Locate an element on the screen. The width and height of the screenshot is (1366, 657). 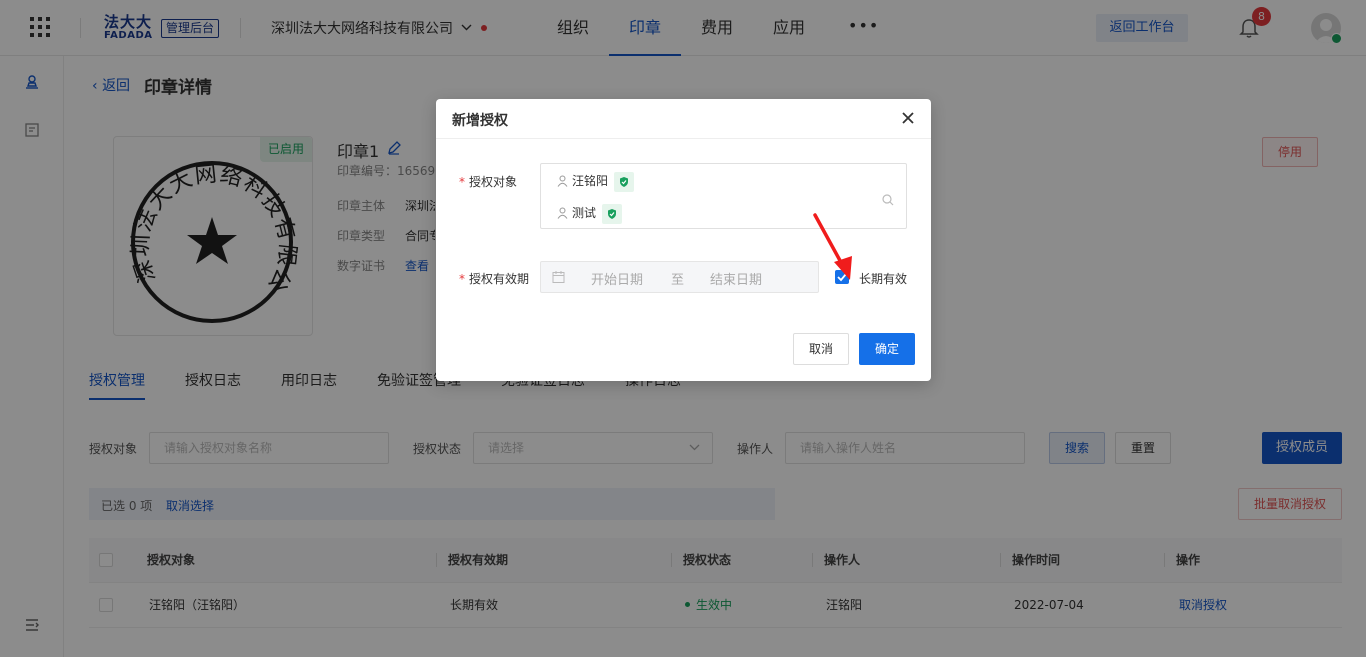
end-date-placeholder: 结束日期 is located at coordinates (736, 280).